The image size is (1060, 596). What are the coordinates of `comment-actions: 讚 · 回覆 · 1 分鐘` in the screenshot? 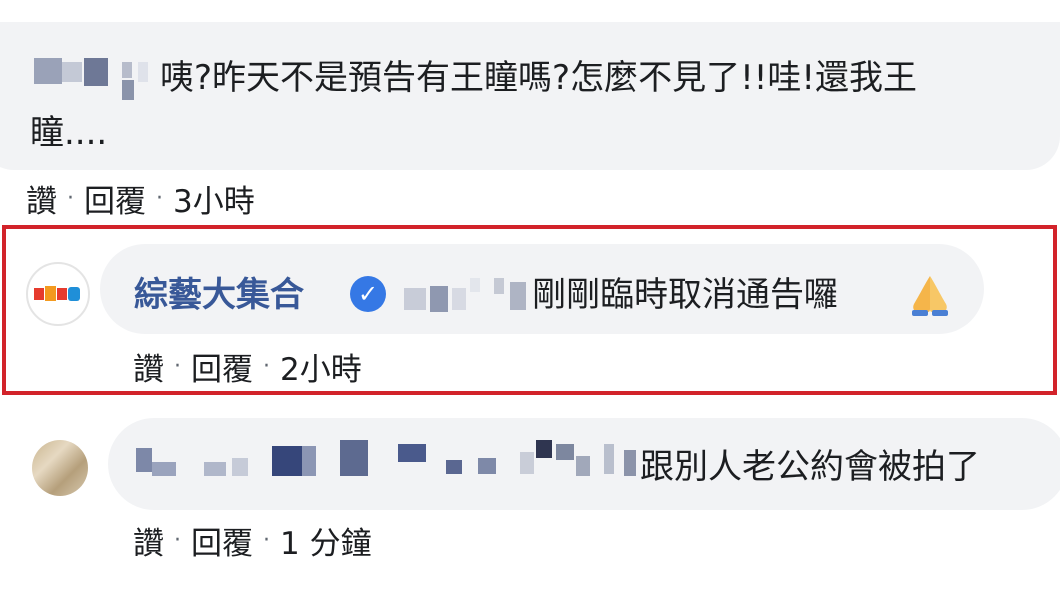 It's located at (252, 540).